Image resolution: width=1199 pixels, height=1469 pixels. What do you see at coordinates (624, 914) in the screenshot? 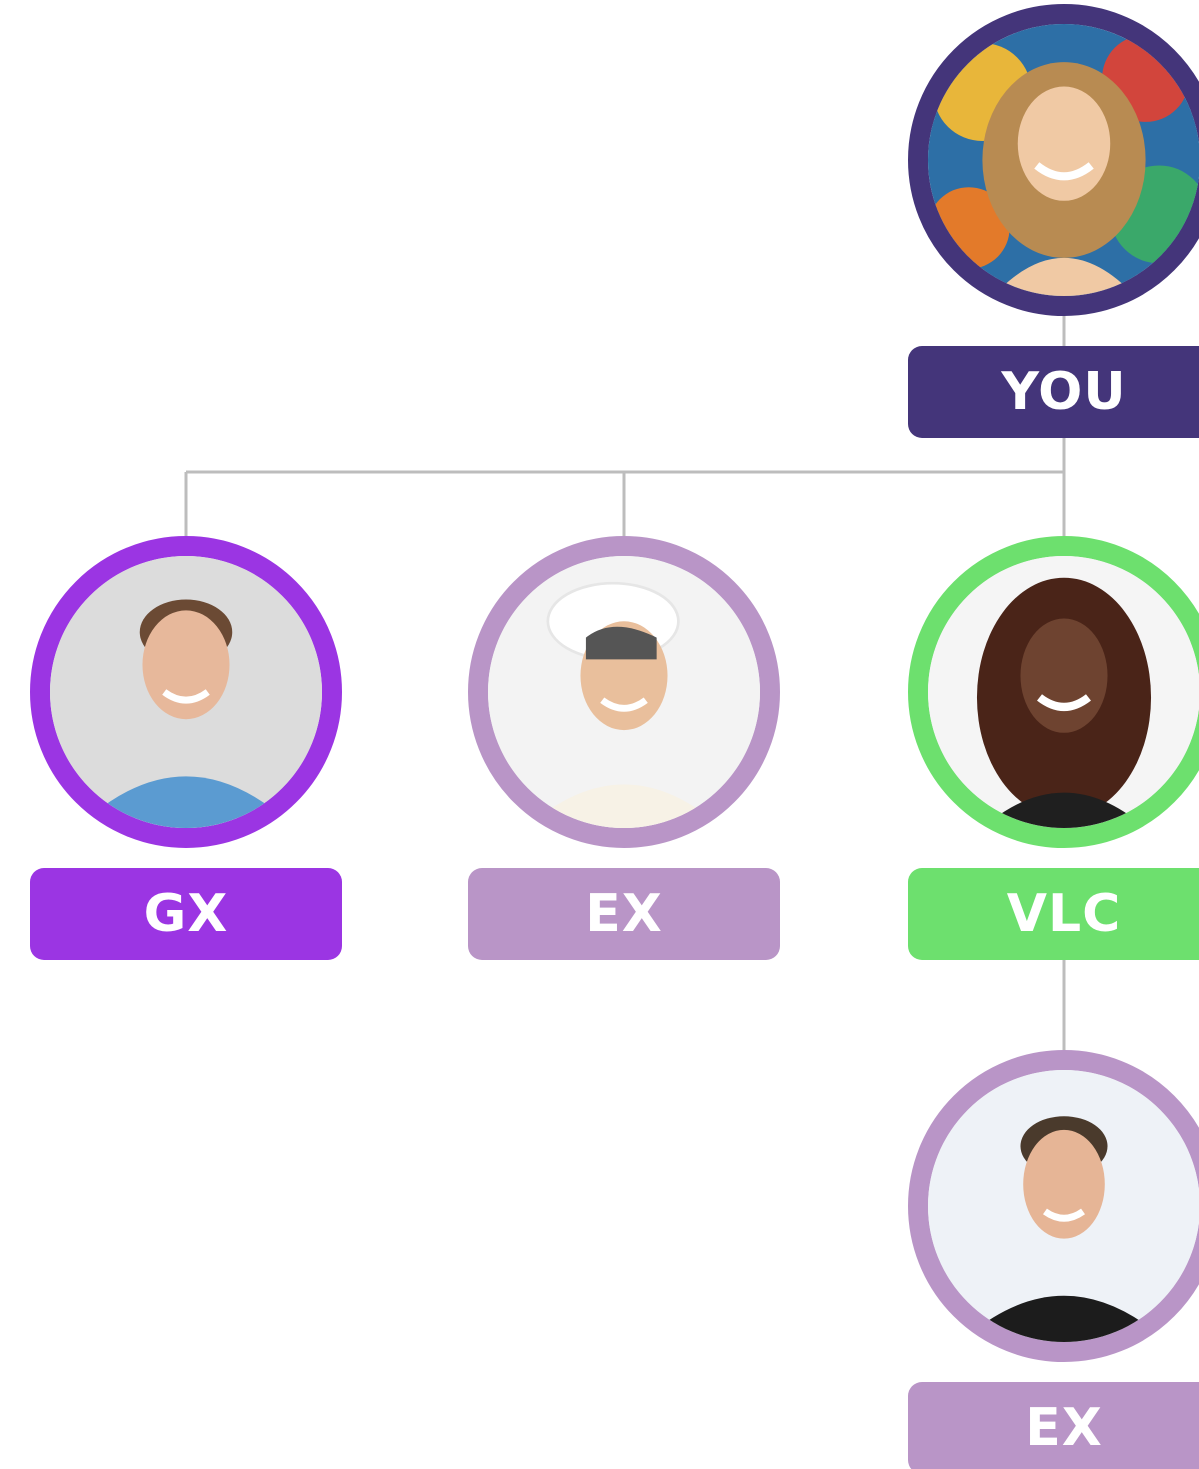
I see `node-label-ex-1: EX` at bounding box center [624, 914].